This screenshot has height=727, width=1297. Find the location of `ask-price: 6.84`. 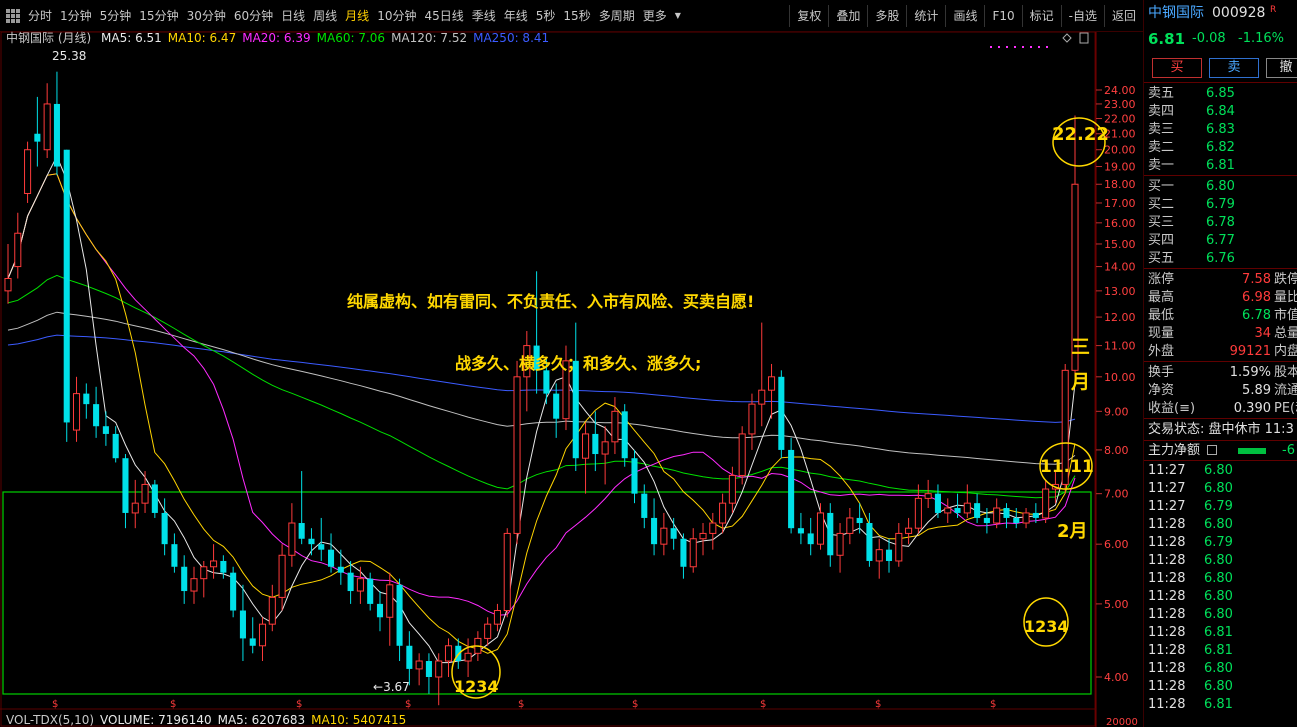

ask-price: 6.84 is located at coordinates (1220, 111).